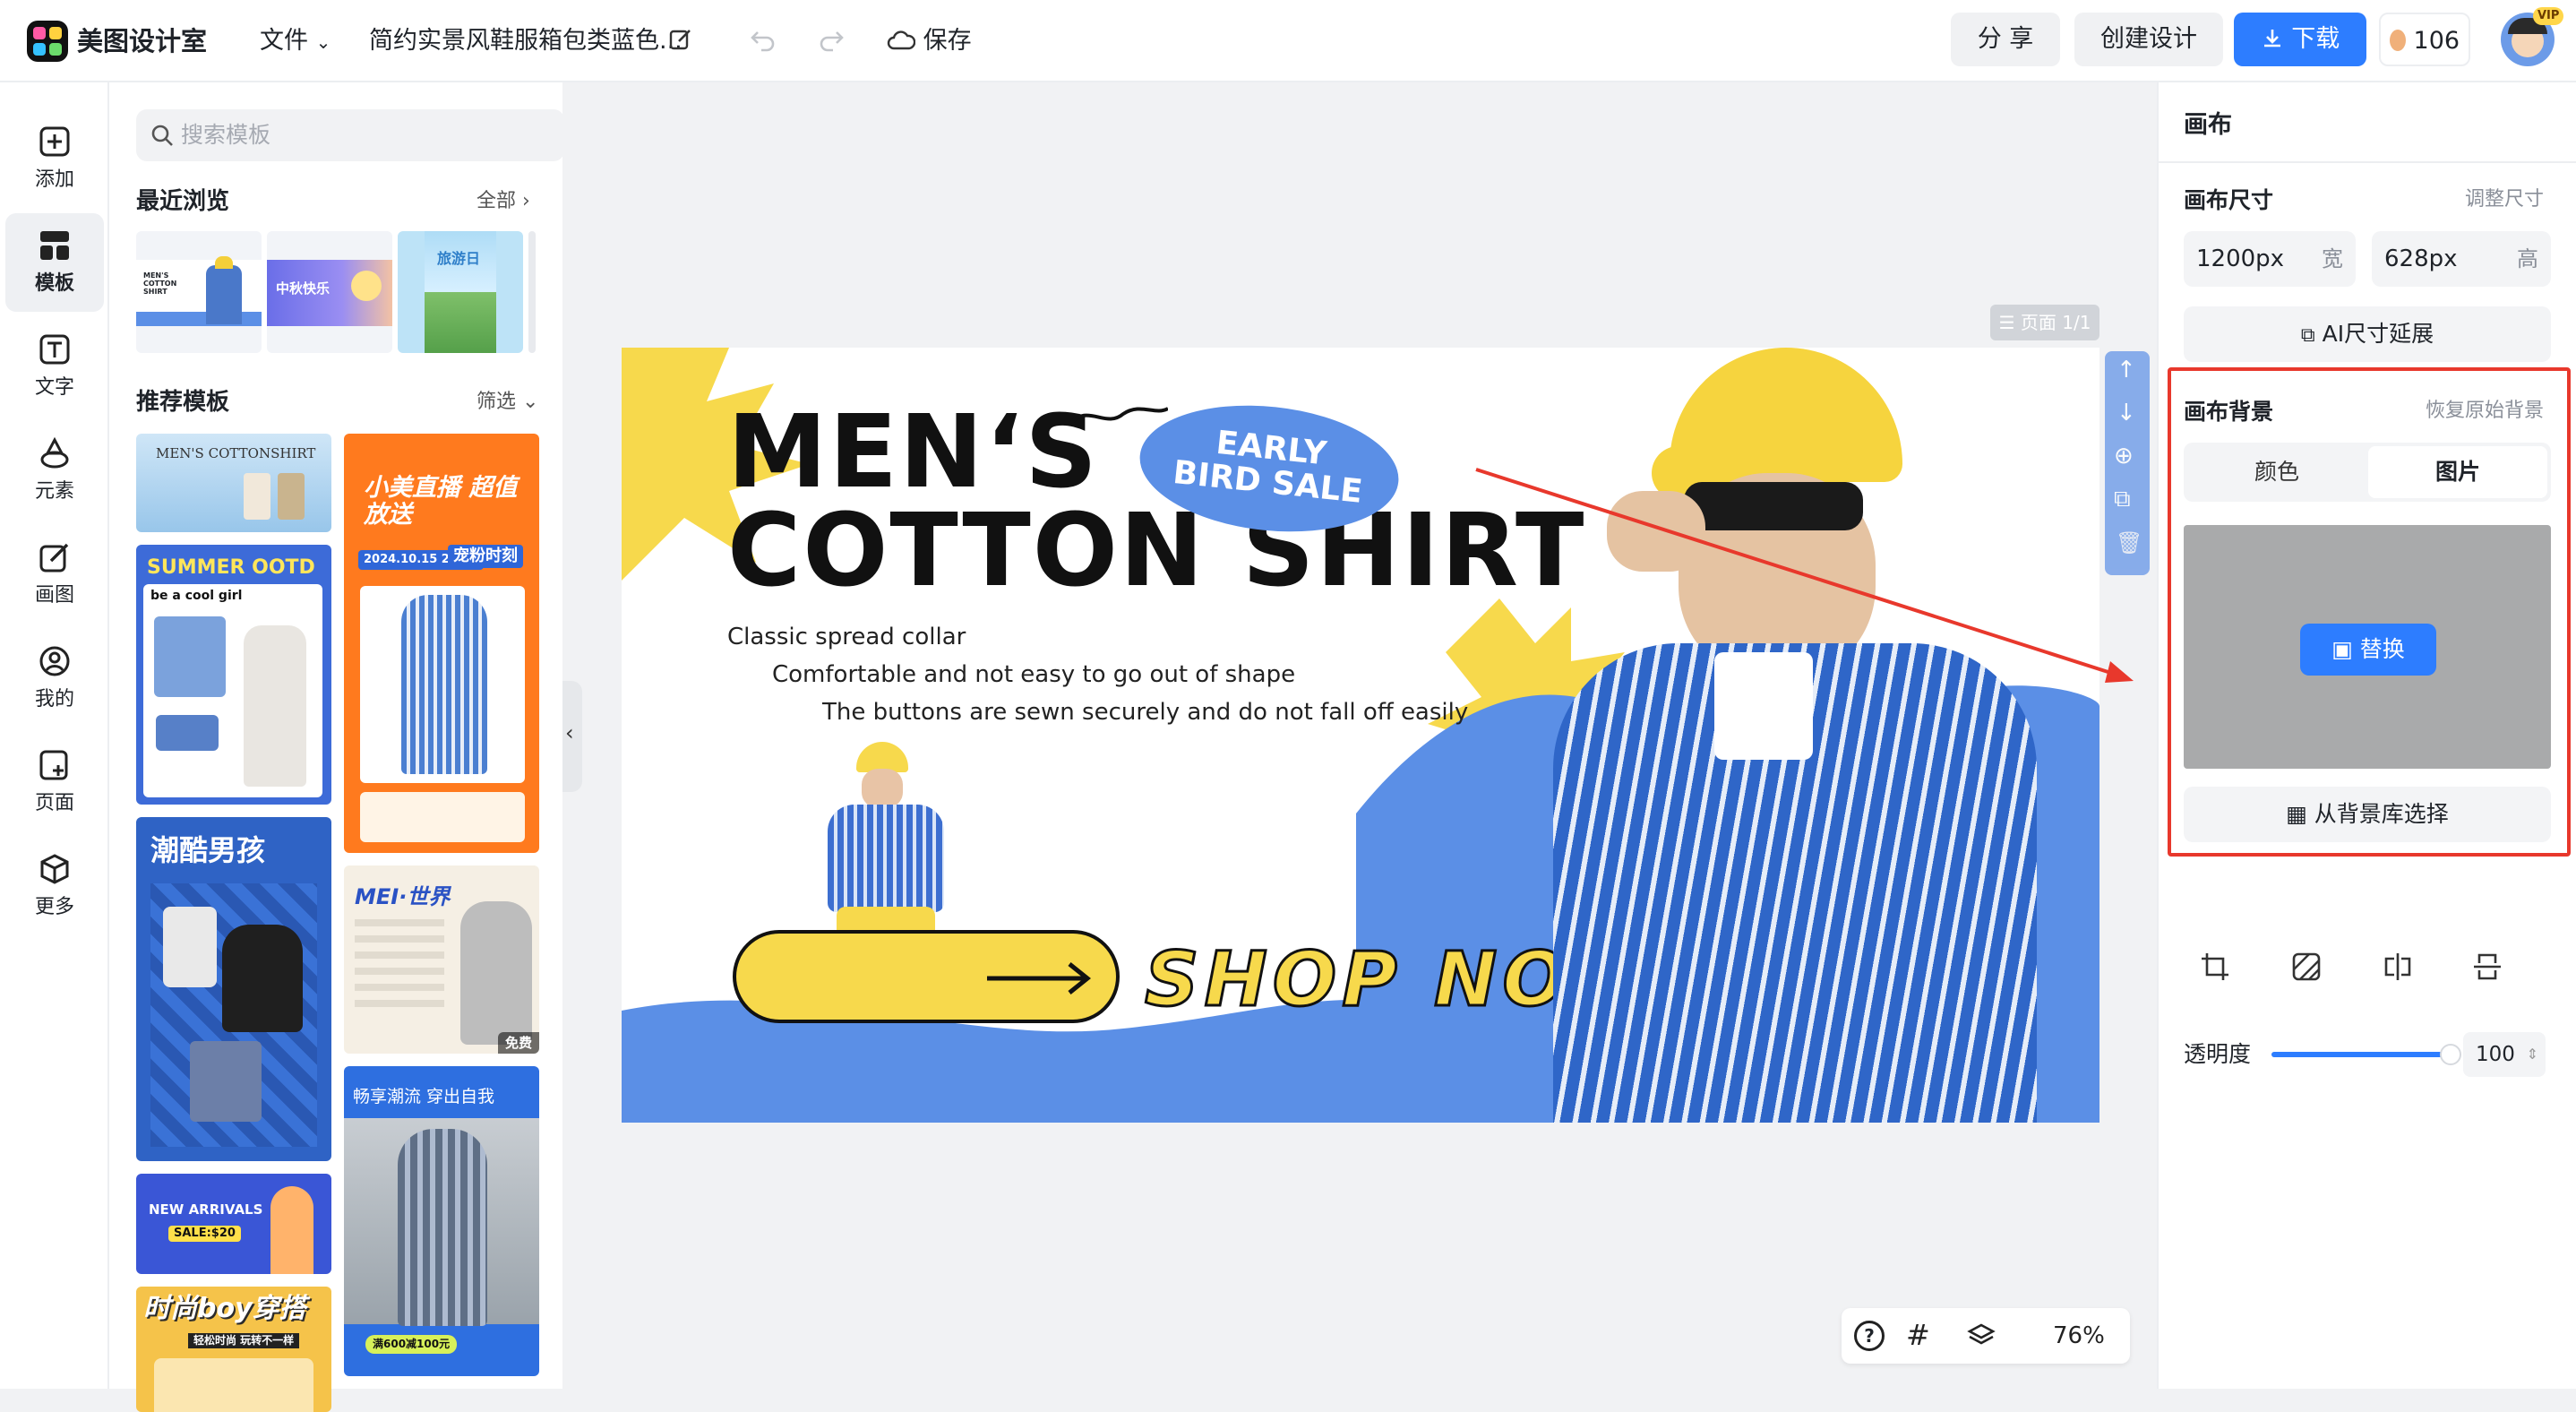 The width and height of the screenshot is (2576, 1412). Describe the element at coordinates (460, 292) in the screenshot. I see `recent-thumb-3: 旅游日` at that location.